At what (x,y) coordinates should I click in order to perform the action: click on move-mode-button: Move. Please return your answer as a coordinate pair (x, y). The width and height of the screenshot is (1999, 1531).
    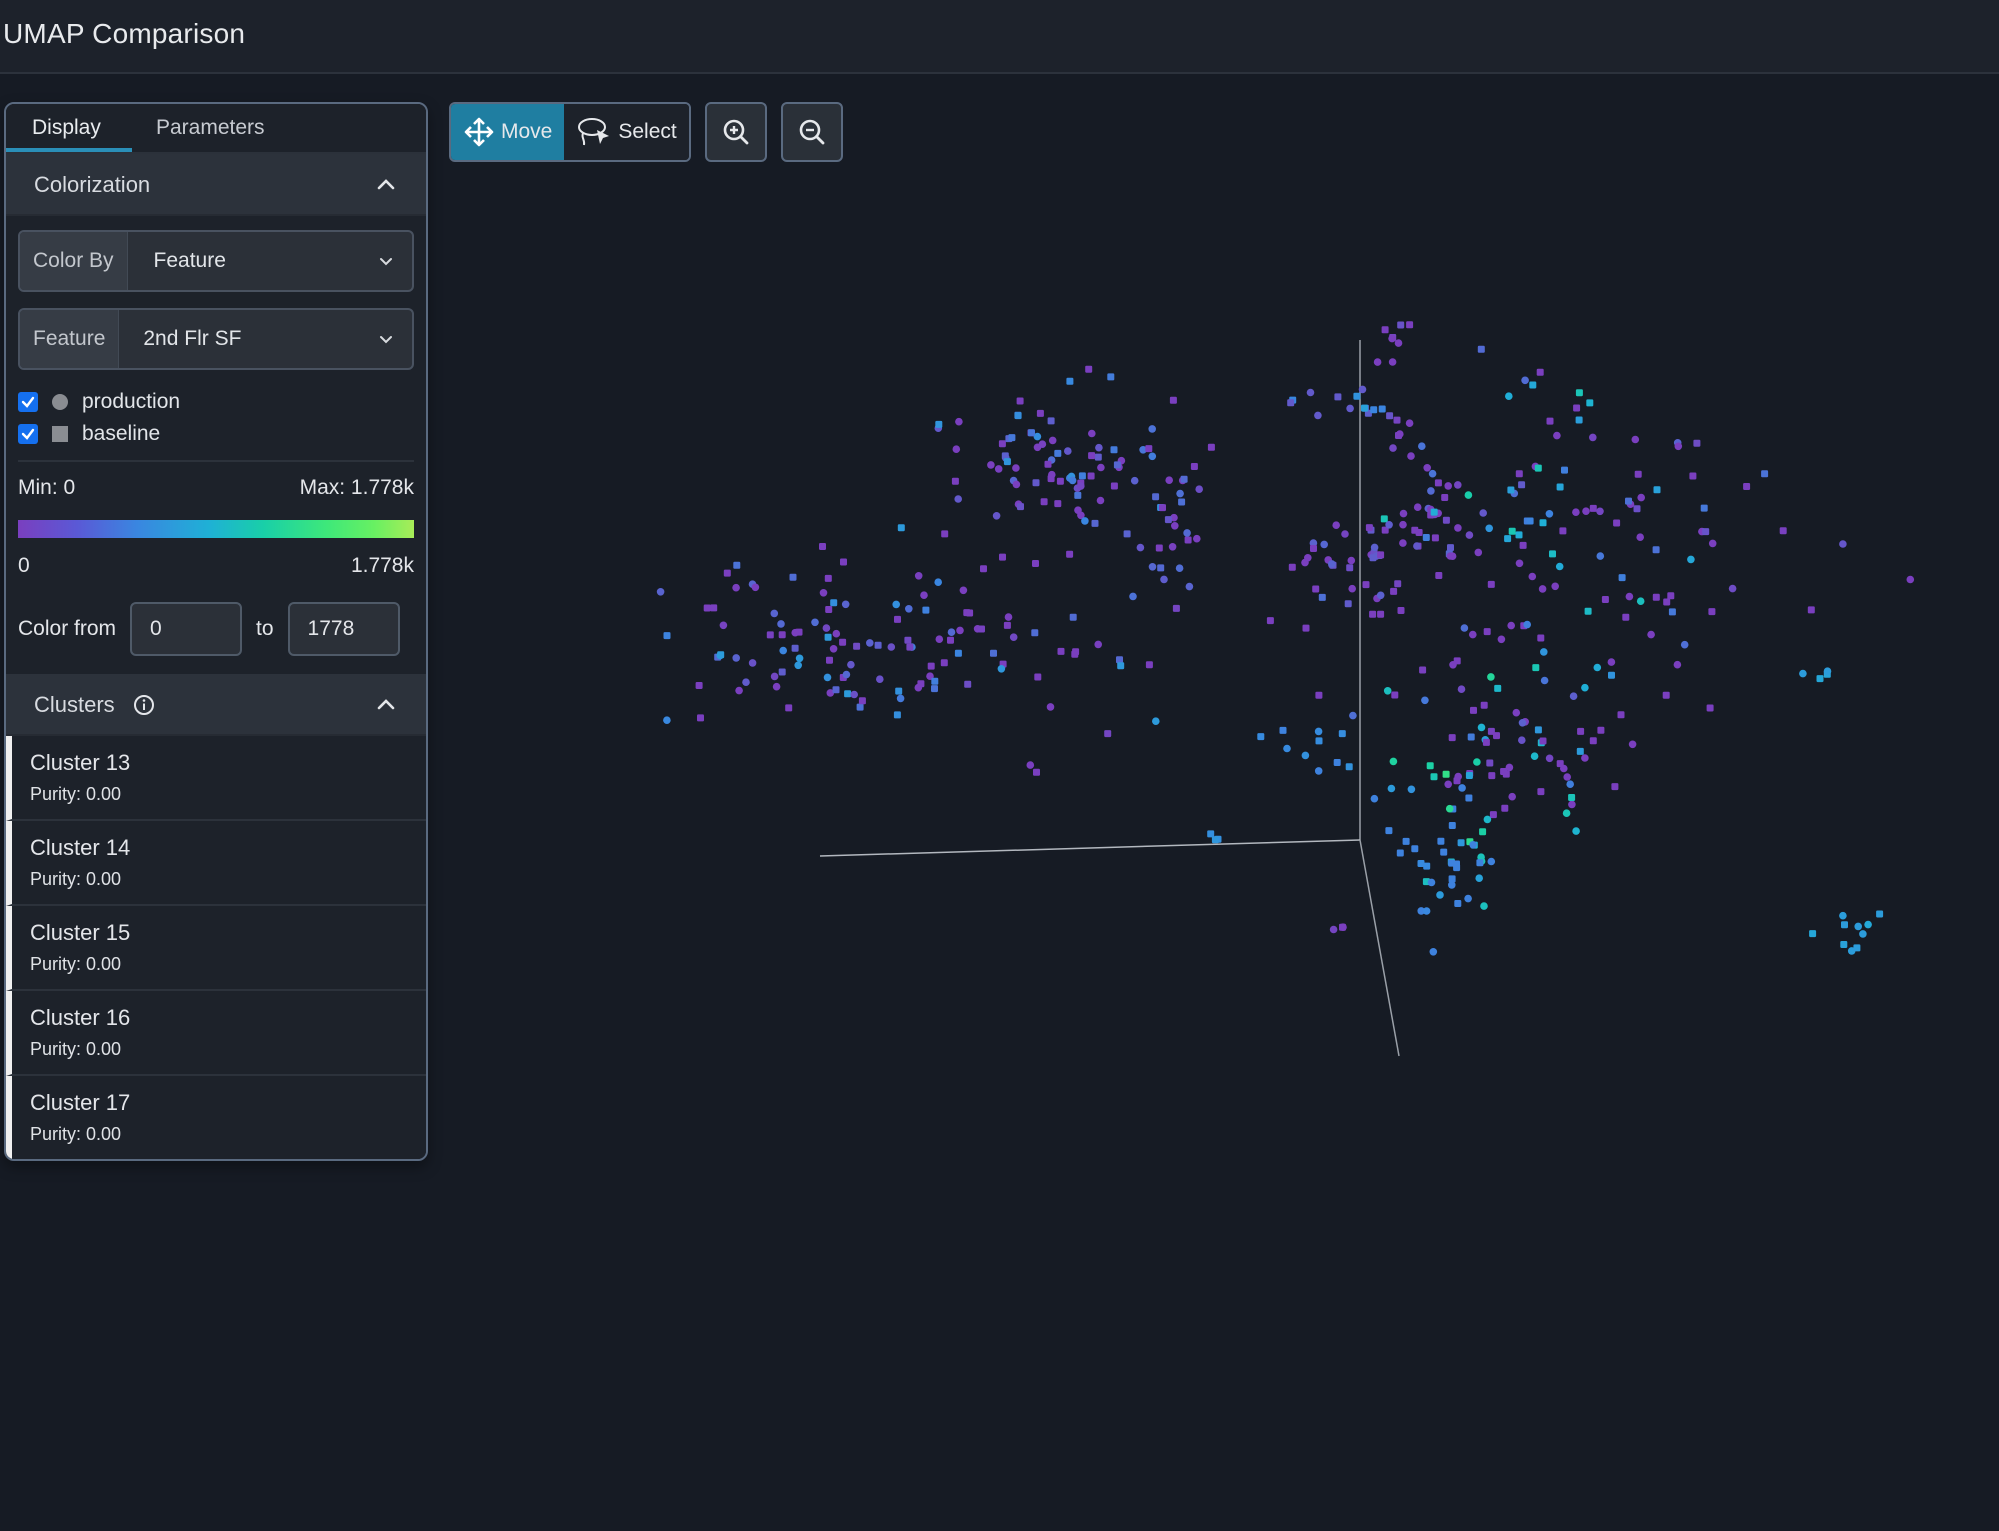
    Looking at the image, I should click on (508, 132).